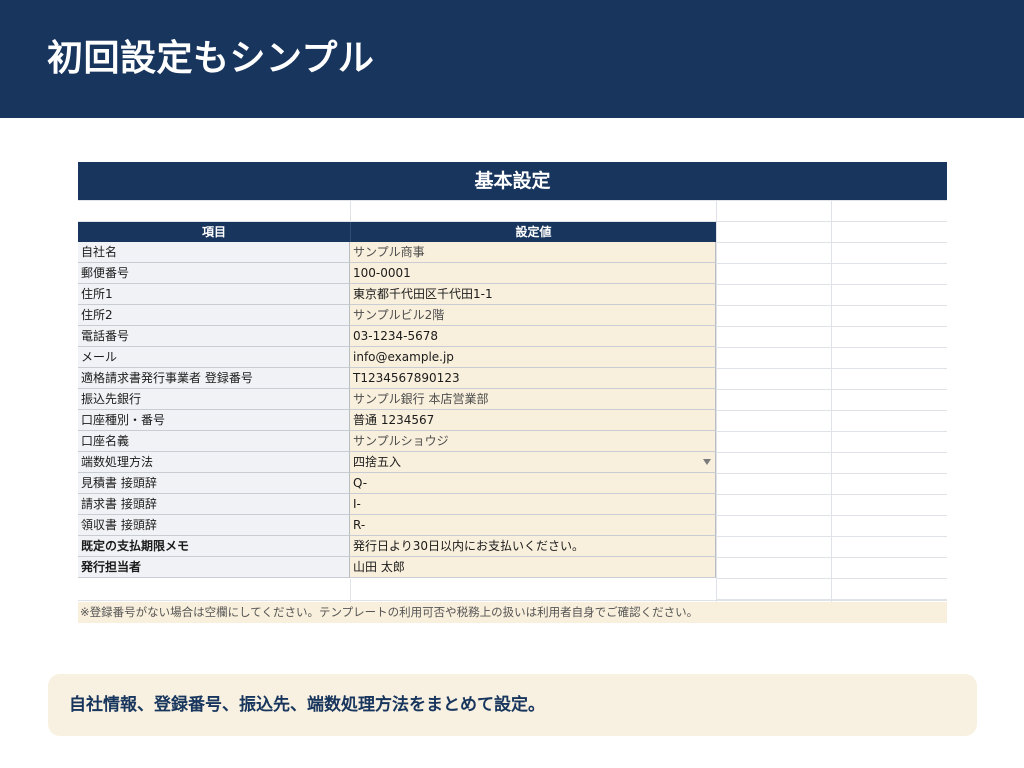 The image size is (1024, 768). What do you see at coordinates (214, 399) in the screenshot?
I see `row-label: 振込先銀行` at bounding box center [214, 399].